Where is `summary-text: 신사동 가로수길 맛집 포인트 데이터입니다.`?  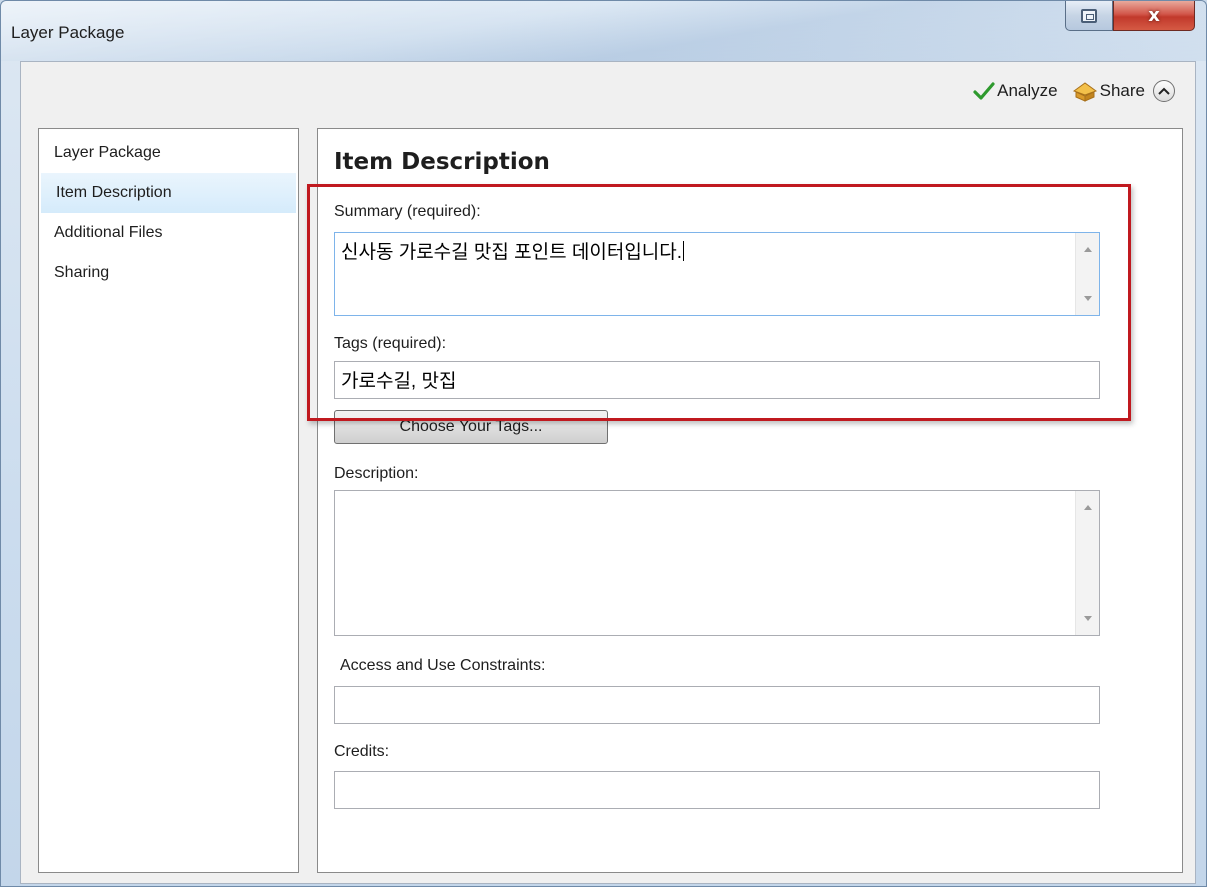 summary-text: 신사동 가로수길 맛집 포인트 데이터입니다. is located at coordinates (512, 252).